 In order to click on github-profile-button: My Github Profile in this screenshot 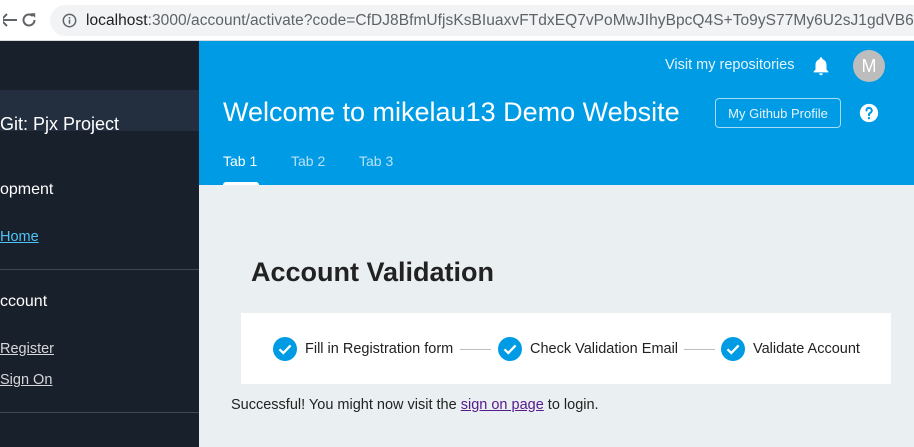, I will do `click(778, 113)`.